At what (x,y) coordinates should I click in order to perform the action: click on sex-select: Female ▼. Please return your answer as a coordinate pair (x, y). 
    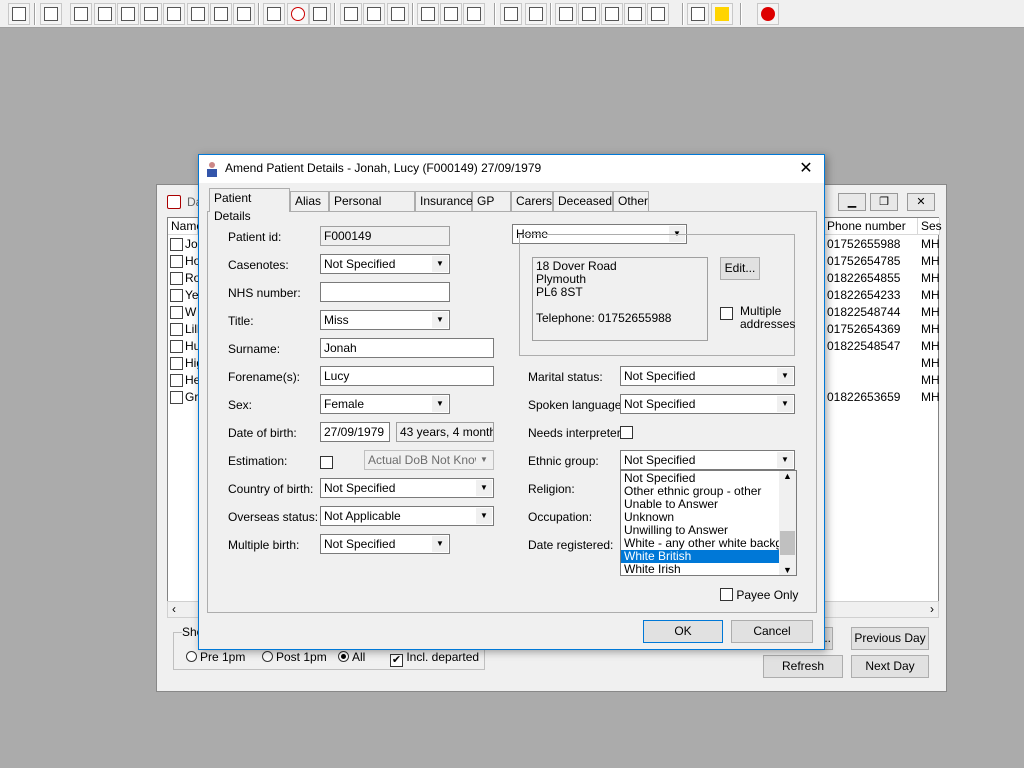
    Looking at the image, I should click on (385, 404).